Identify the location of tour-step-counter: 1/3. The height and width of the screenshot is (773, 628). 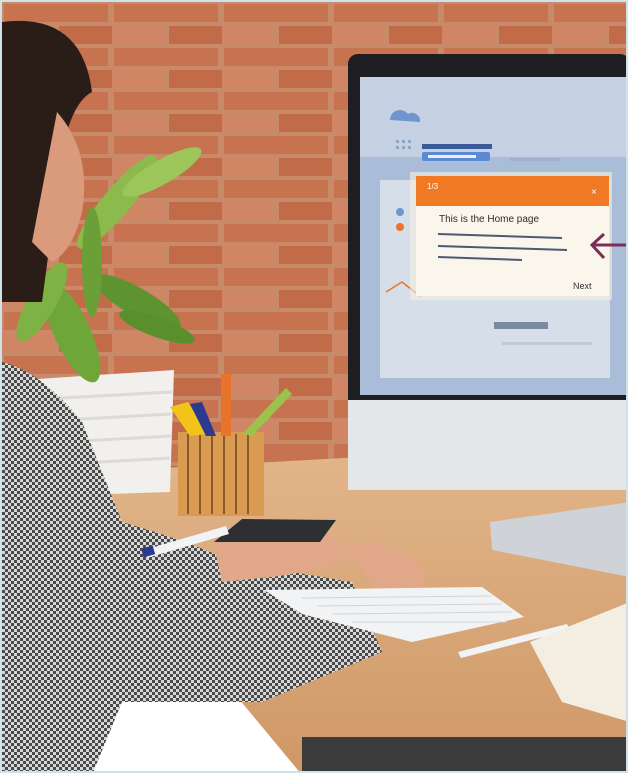
(433, 186).